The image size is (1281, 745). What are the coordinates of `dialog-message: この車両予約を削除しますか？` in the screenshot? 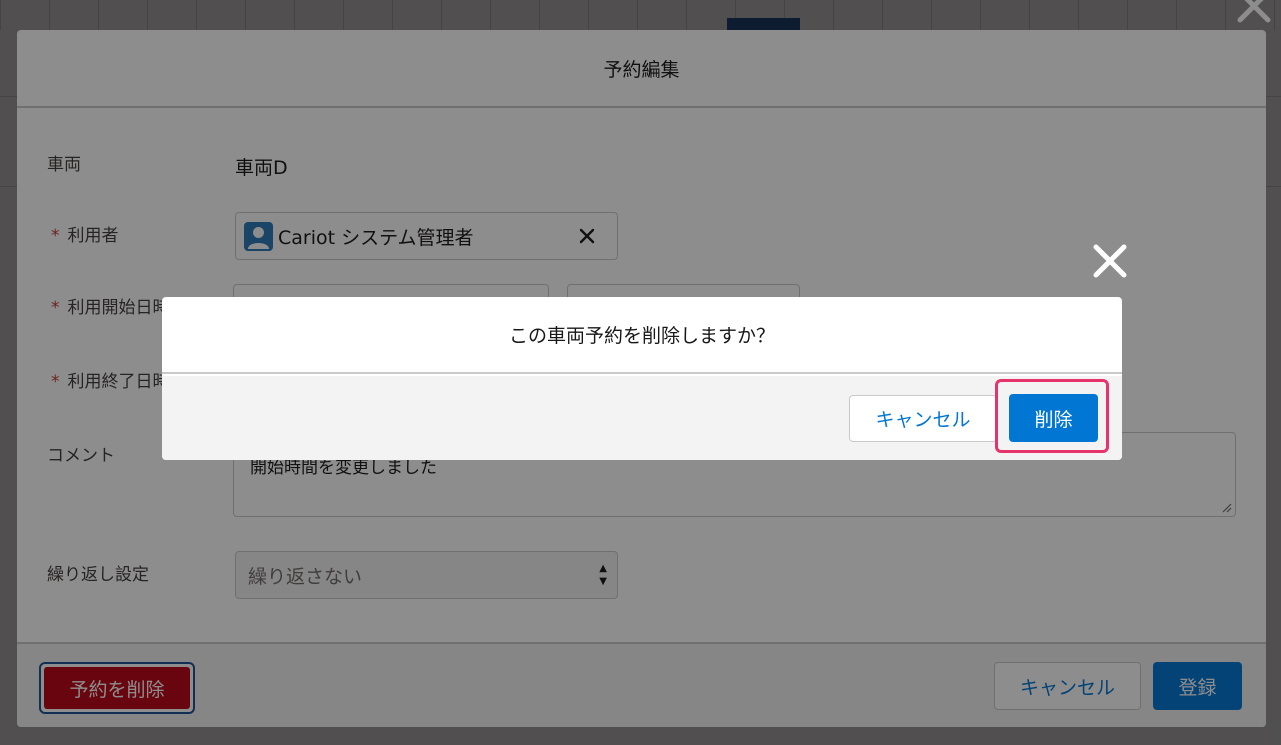 It's located at (641, 336).